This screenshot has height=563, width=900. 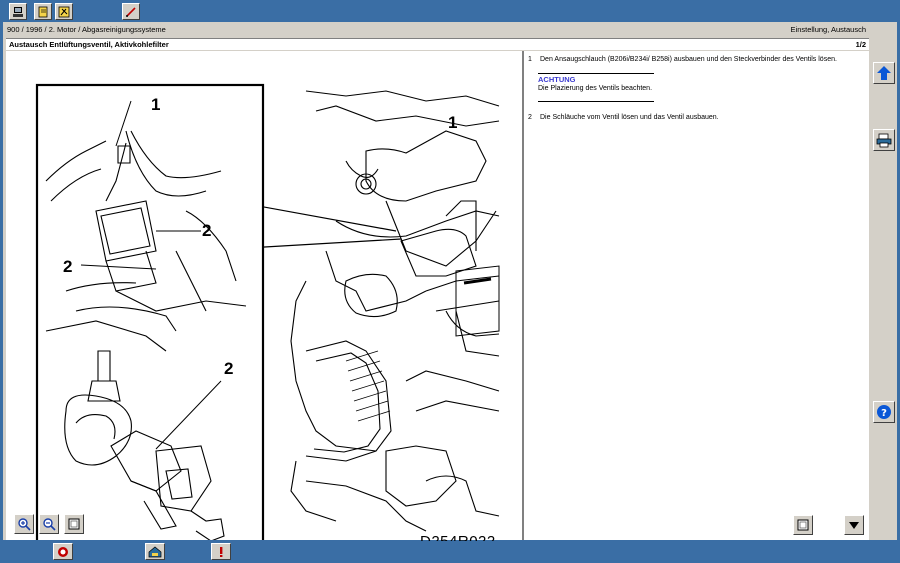 I want to click on car-home-icon, so click(x=155, y=551).